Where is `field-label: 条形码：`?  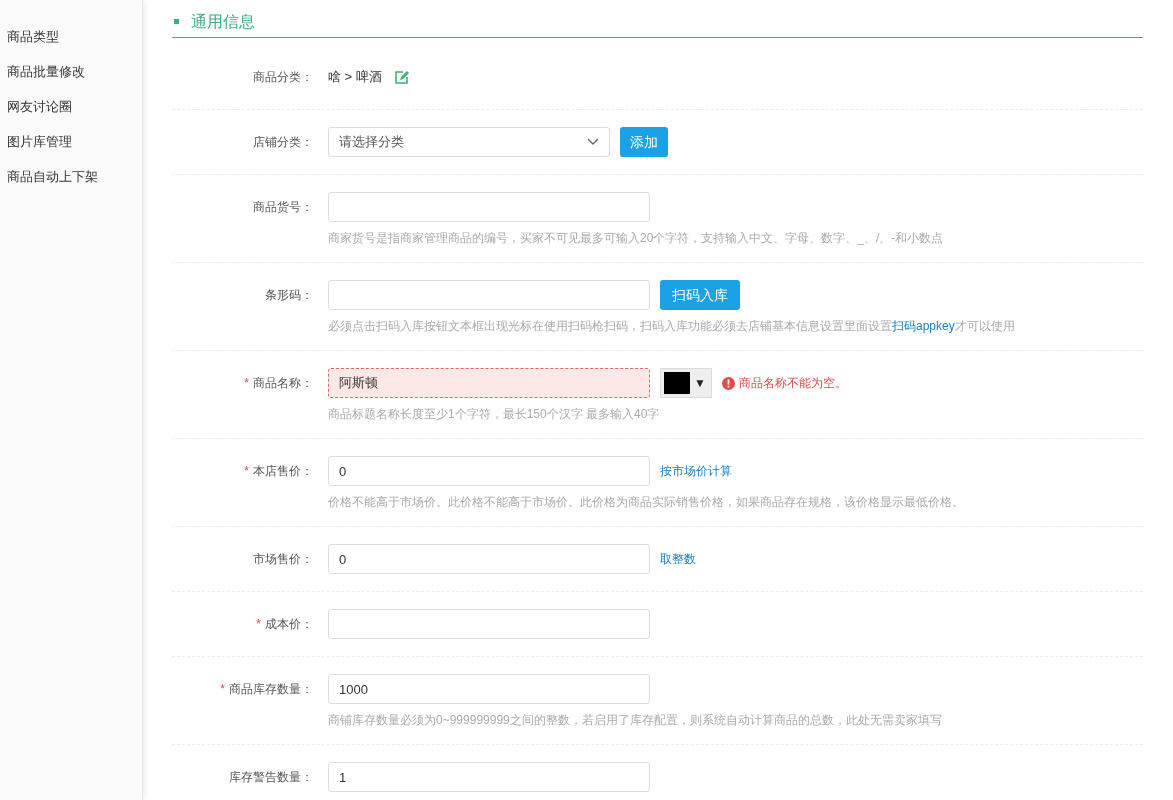 field-label: 条形码： is located at coordinates (289, 295).